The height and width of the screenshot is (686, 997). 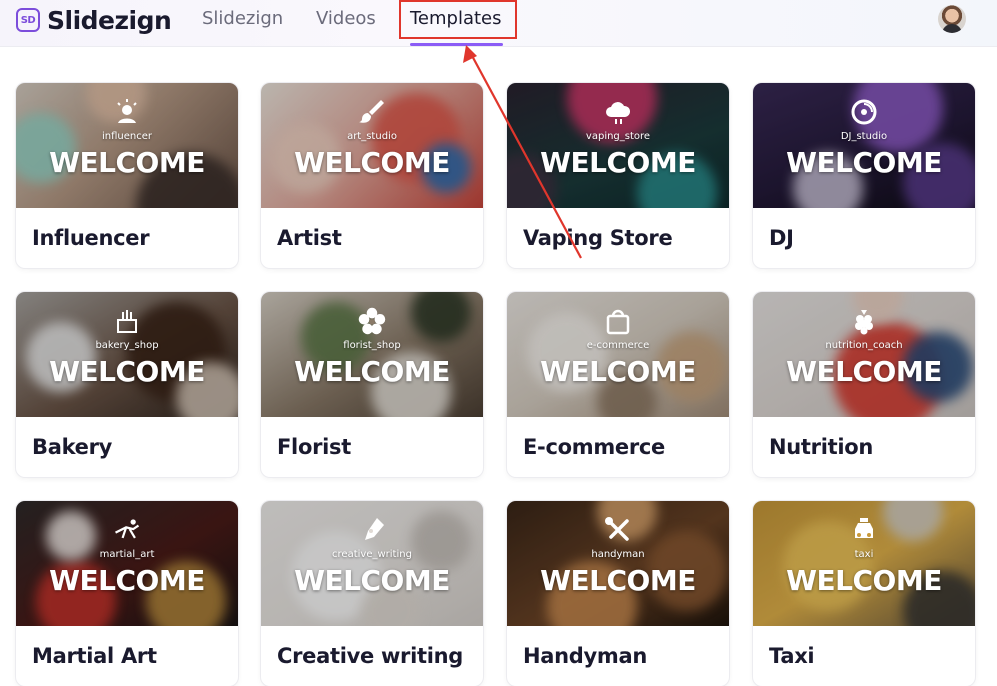 What do you see at coordinates (127, 321) in the screenshot?
I see `cake-icon` at bounding box center [127, 321].